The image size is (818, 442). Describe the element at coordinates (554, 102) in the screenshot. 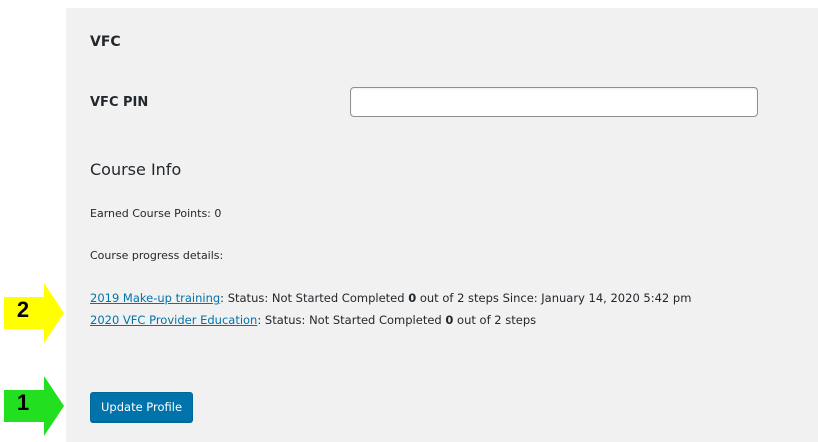

I see `vfc-pin-input` at that location.